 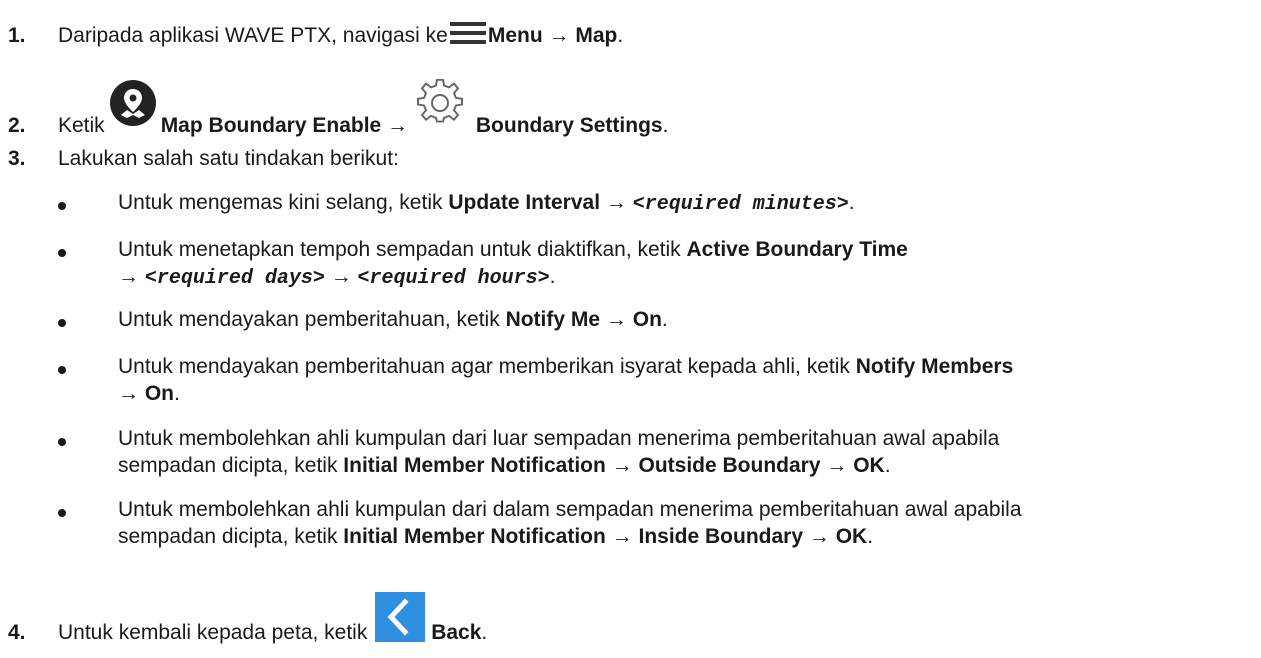 I want to click on back-label: Back, so click(x=456, y=632).